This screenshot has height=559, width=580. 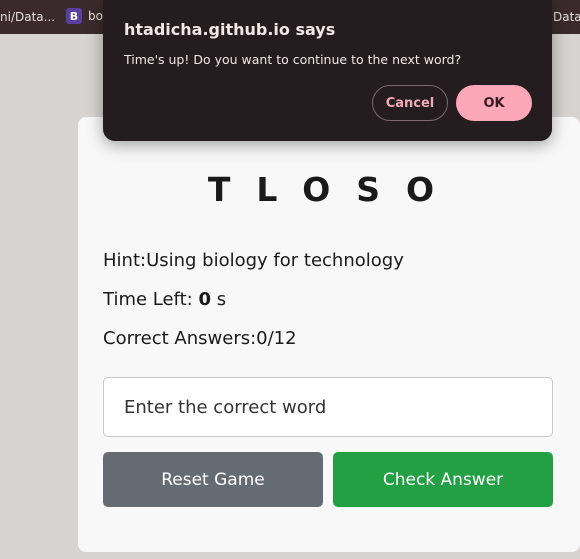 I want to click on word-input, so click(x=328, y=407).